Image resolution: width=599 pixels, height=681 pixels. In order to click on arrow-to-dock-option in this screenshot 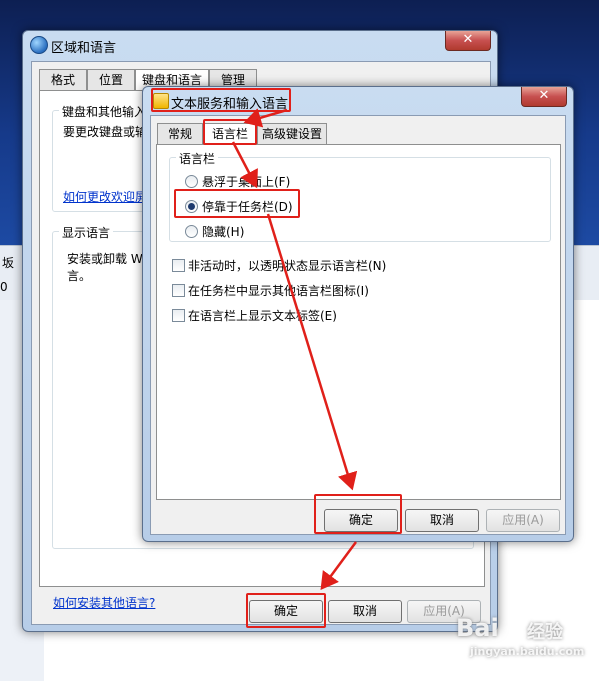, I will do `click(244, 165)`.